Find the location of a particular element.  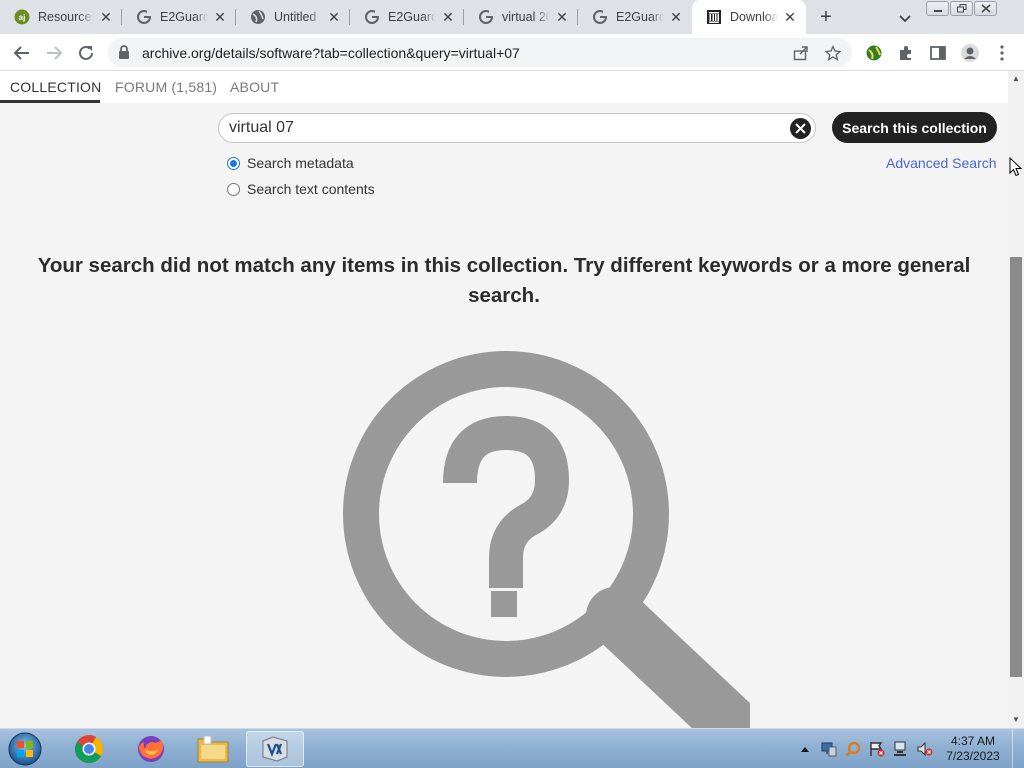

tab-e2guardian-2: E2Guardian ✕ is located at coordinates (407, 17).